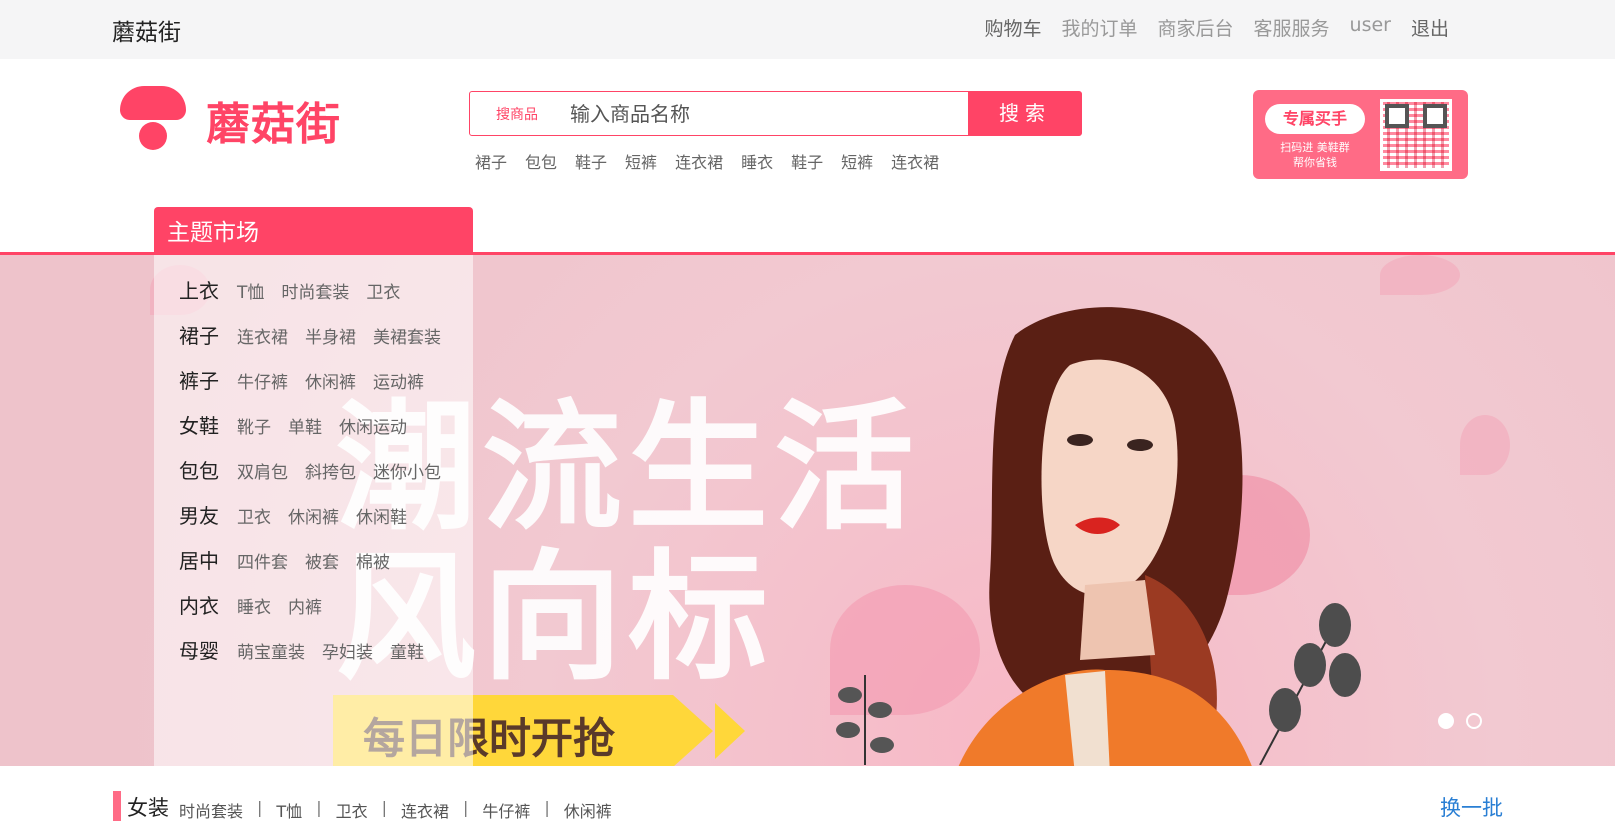 The width and height of the screenshot is (1615, 831). I want to click on category-main: 裙子, so click(199, 334).